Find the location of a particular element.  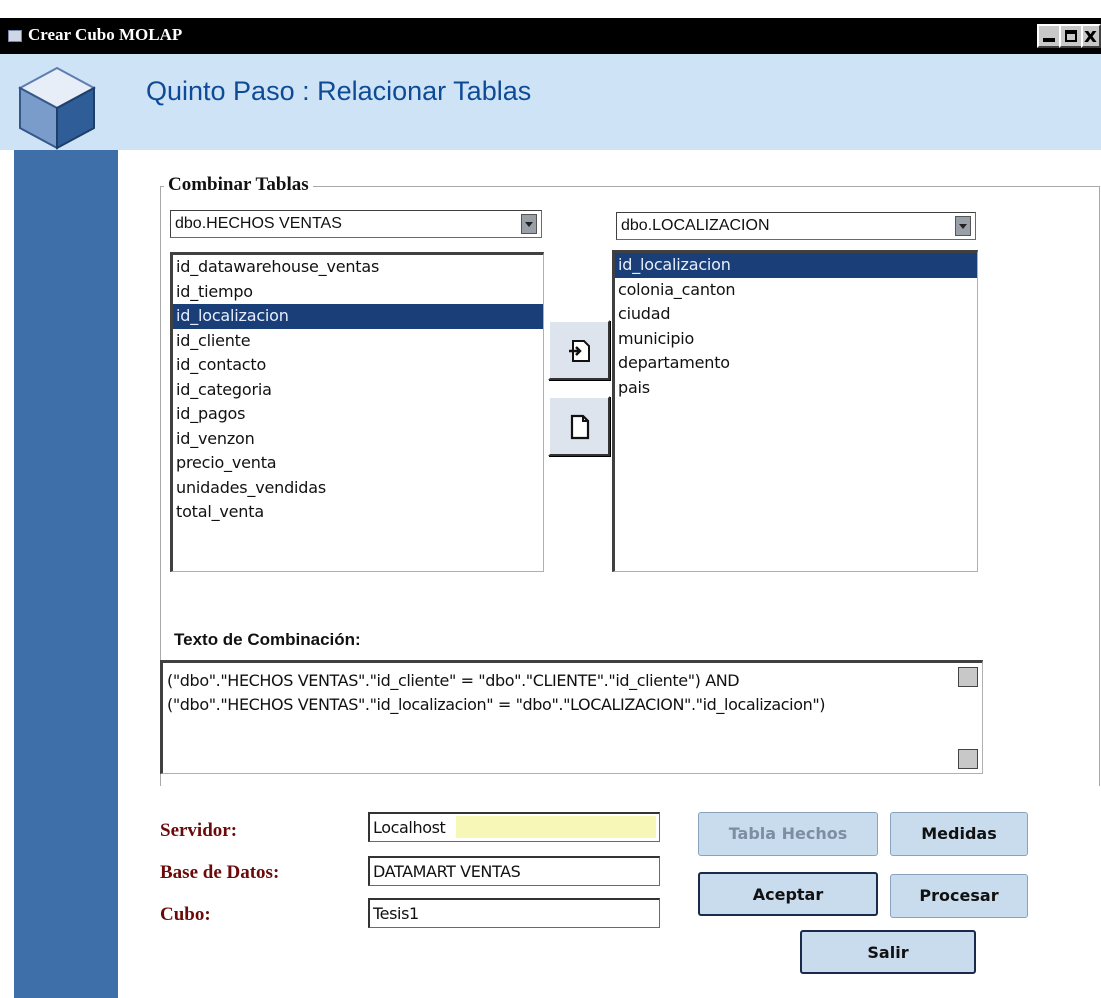

list-item: id_venzon is located at coordinates (358, 439).